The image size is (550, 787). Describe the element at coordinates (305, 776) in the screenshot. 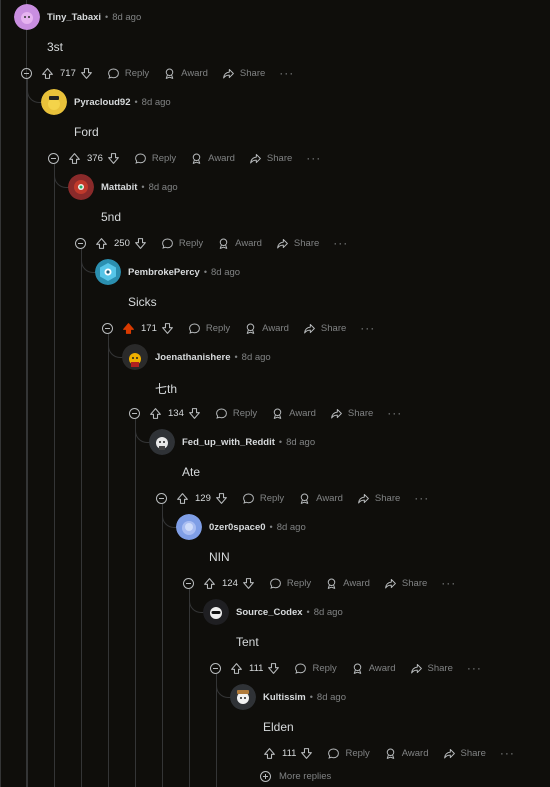

I see `more-replies-label: More replies` at that location.